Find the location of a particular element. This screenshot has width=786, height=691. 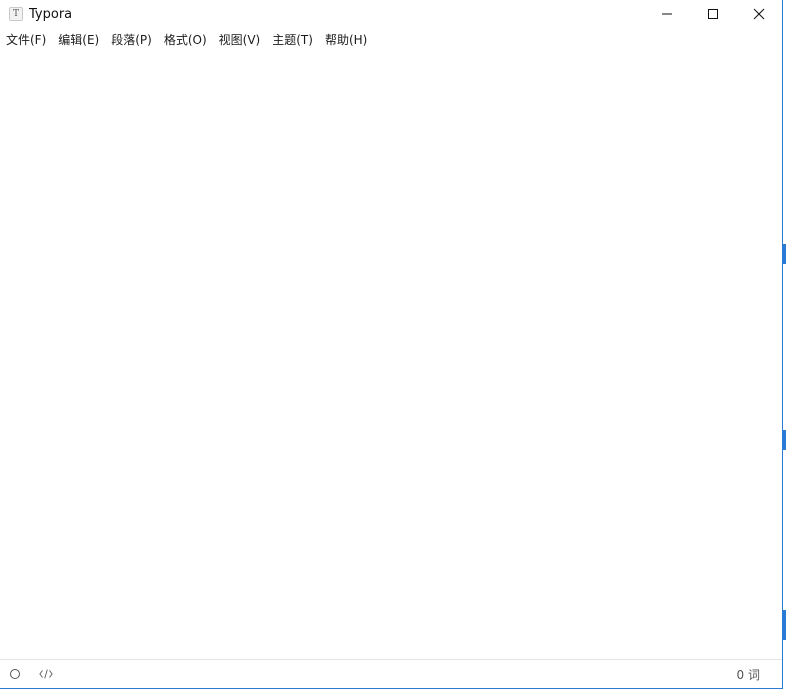

outline-toggle-button is located at coordinates (15, 674).